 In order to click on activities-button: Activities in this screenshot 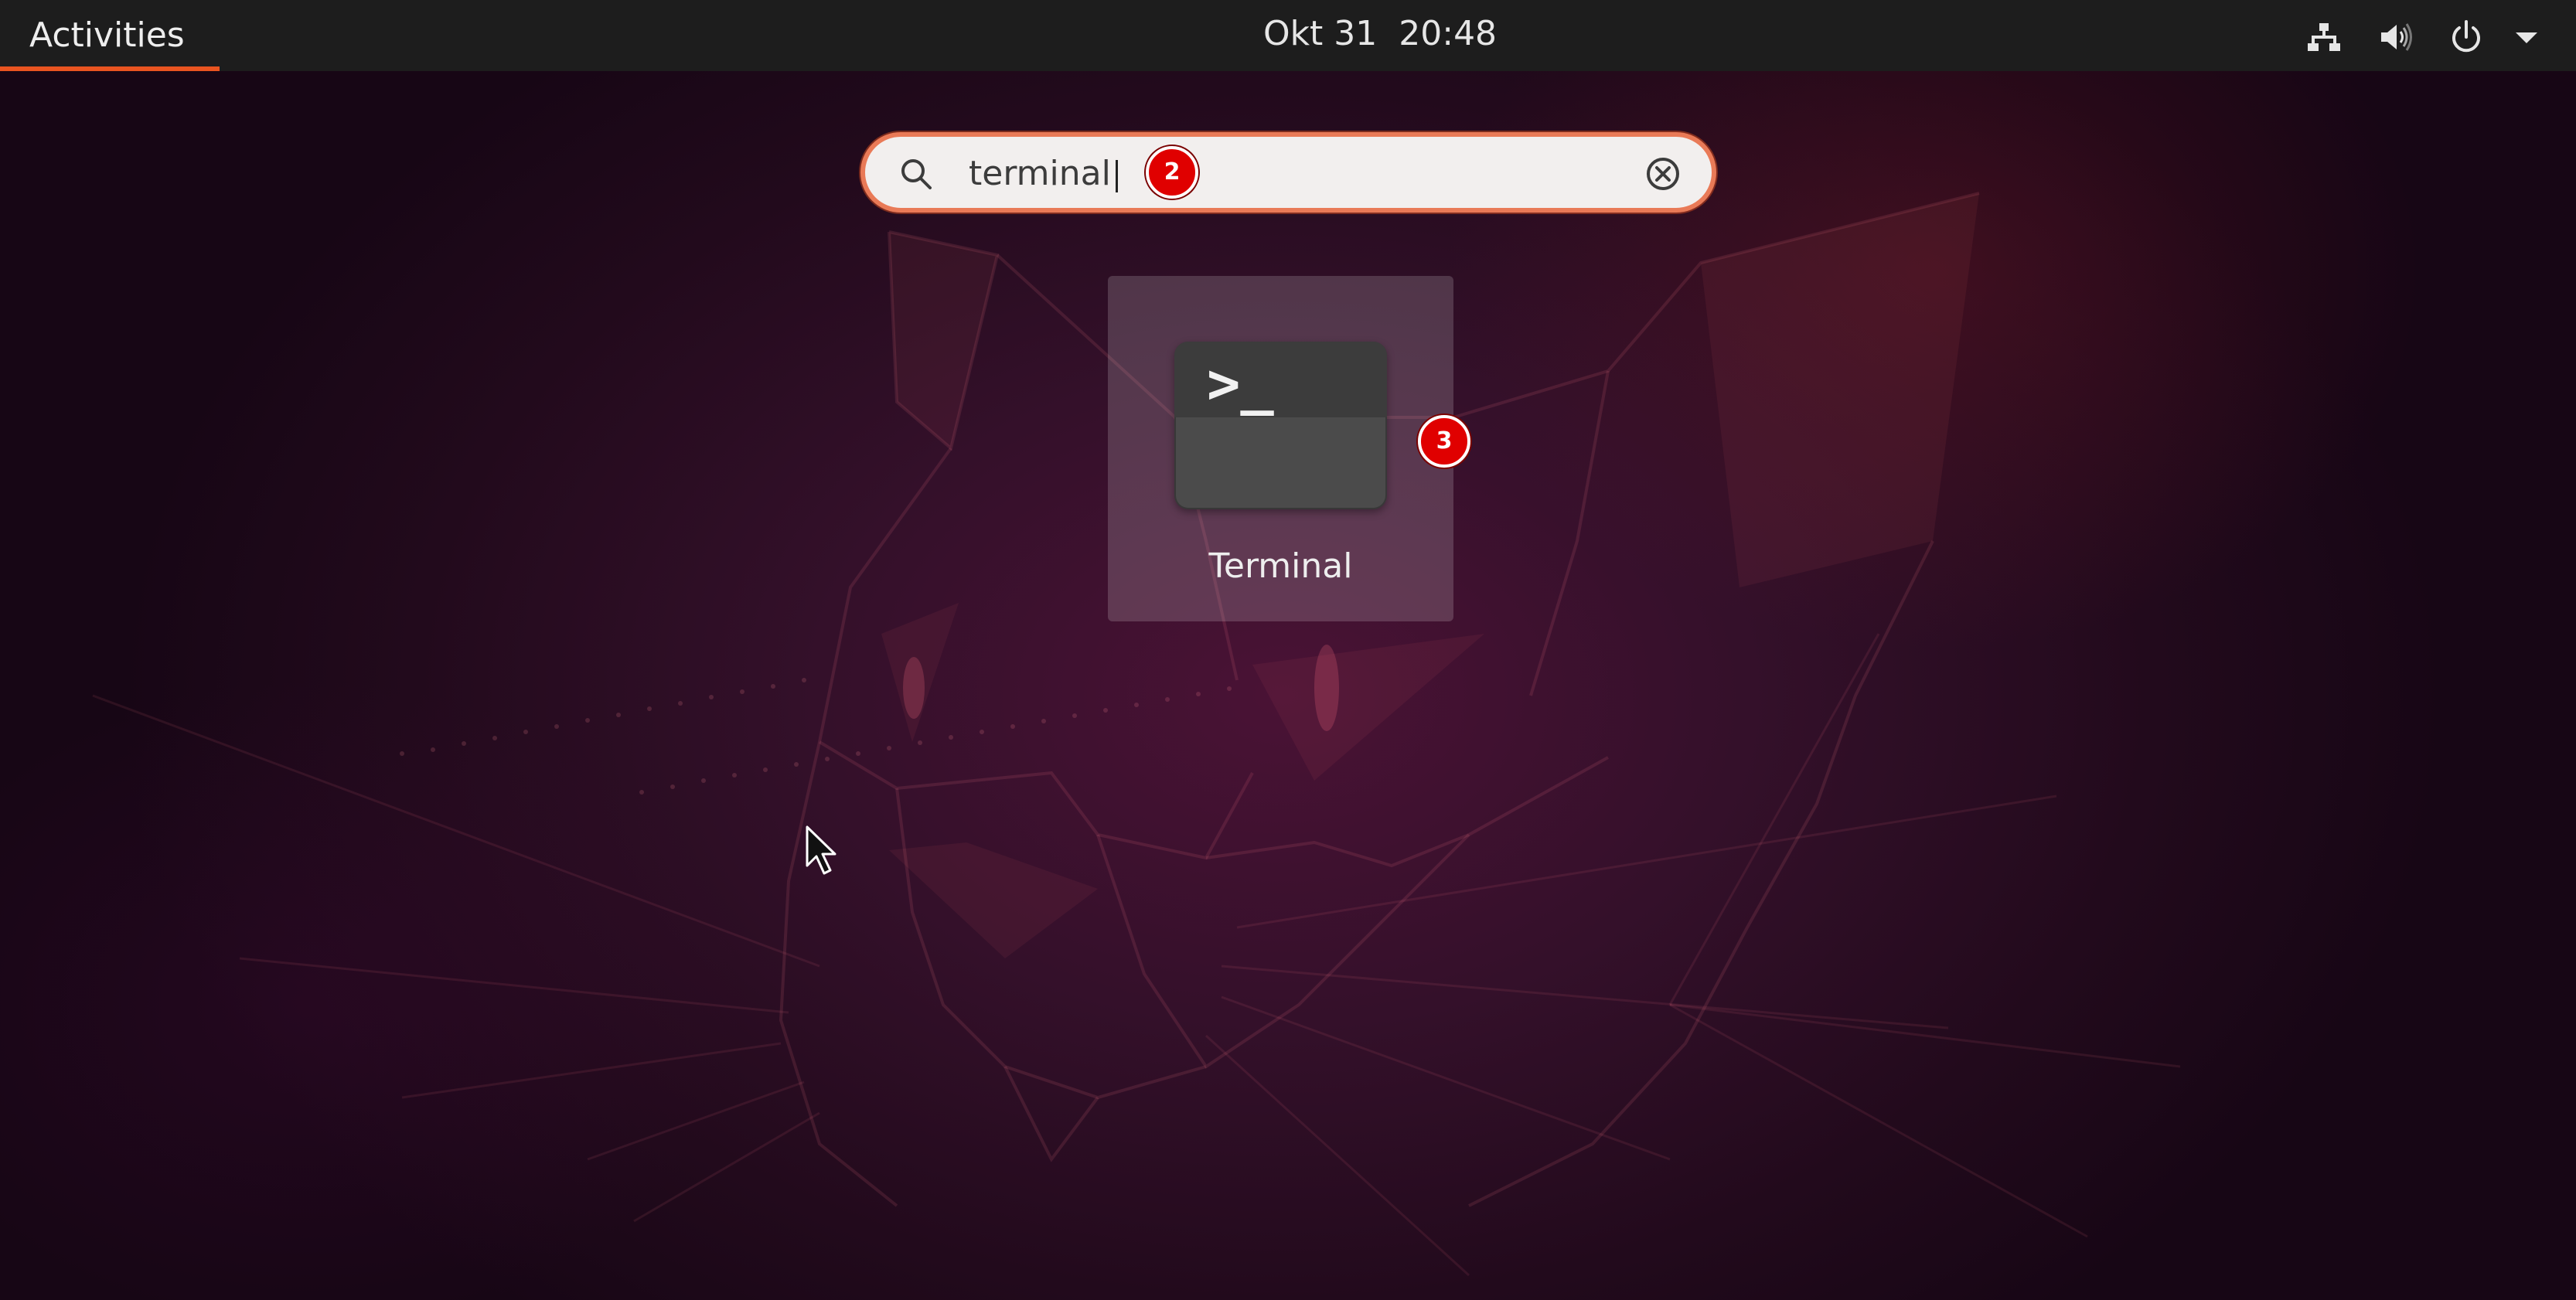, I will do `click(110, 36)`.